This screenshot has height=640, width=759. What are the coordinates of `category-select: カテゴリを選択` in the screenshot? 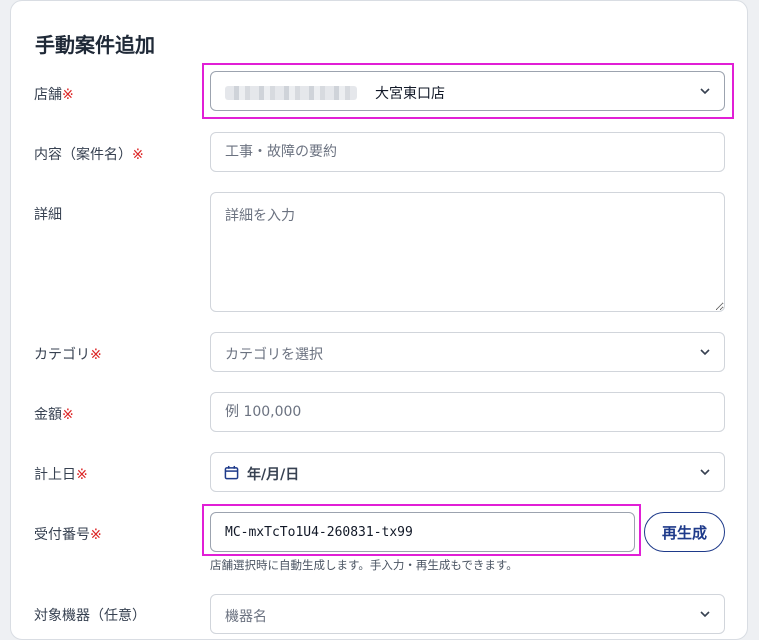 It's located at (467, 352).